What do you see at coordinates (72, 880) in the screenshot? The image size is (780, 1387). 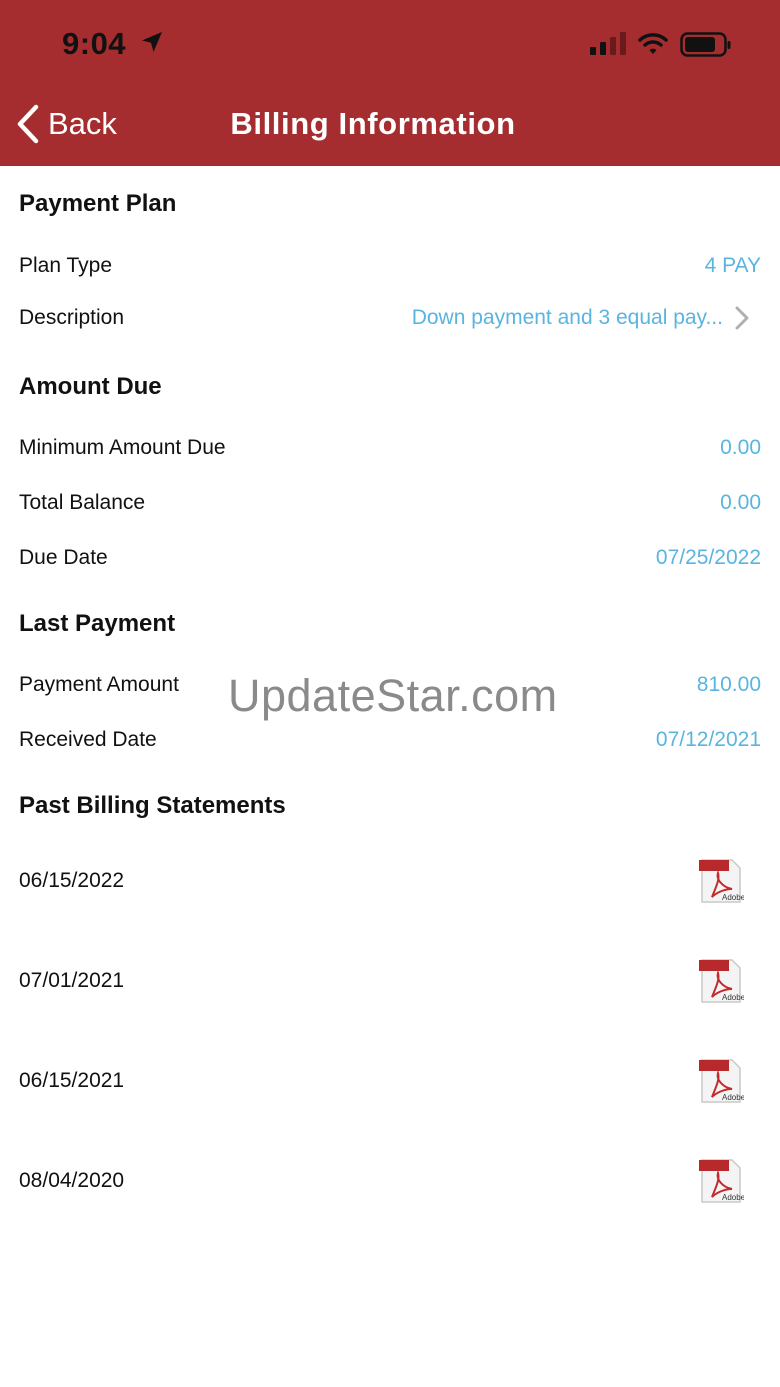 I see `statement-date: 06/15/2022` at bounding box center [72, 880].